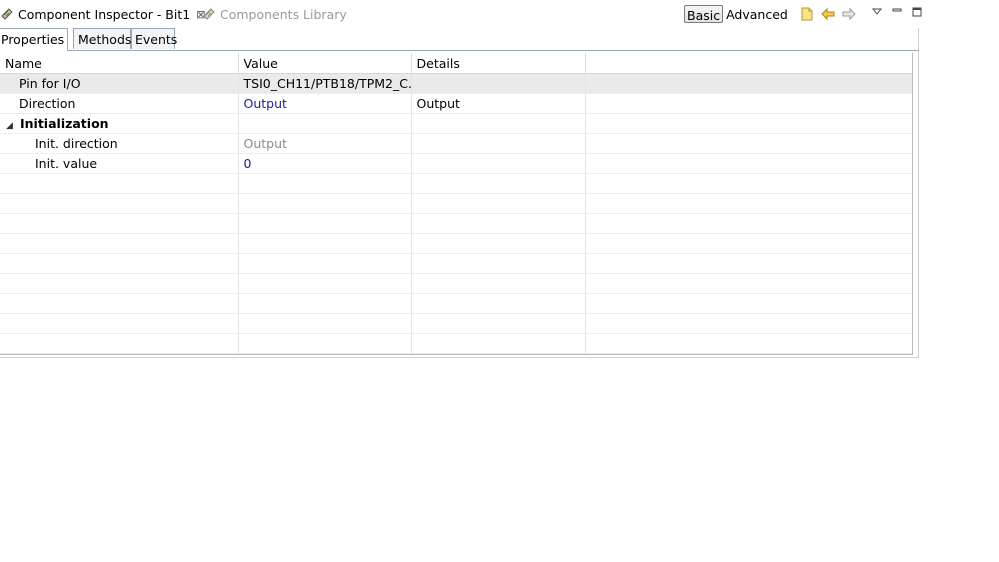 This screenshot has width=999, height=562. What do you see at coordinates (828, 14) in the screenshot?
I see `back-arrow-icon` at bounding box center [828, 14].